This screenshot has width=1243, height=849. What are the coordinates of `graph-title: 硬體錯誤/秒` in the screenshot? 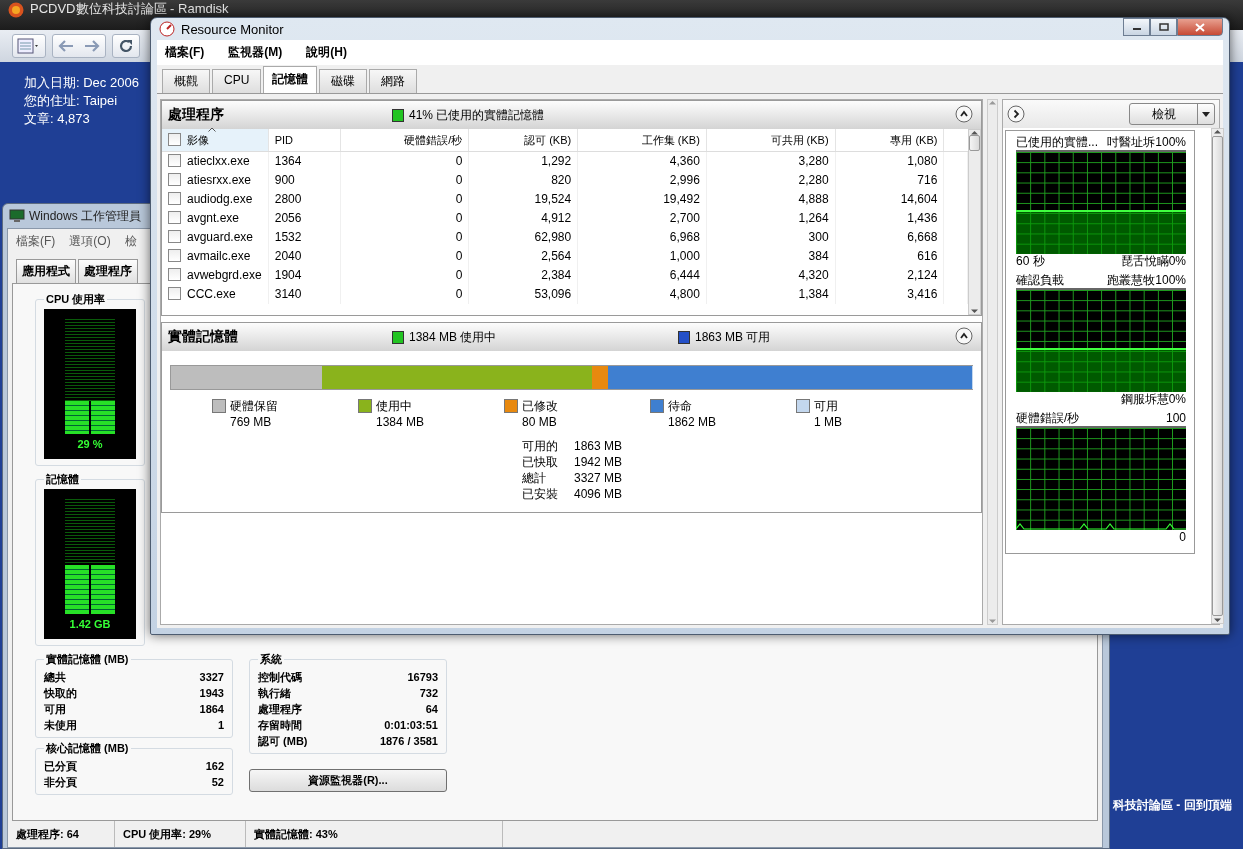 It's located at (1048, 418).